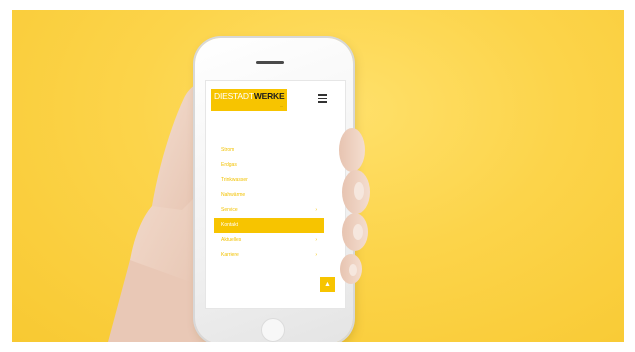  I want to click on nav-item-label: Trinkwasser, so click(234, 180).